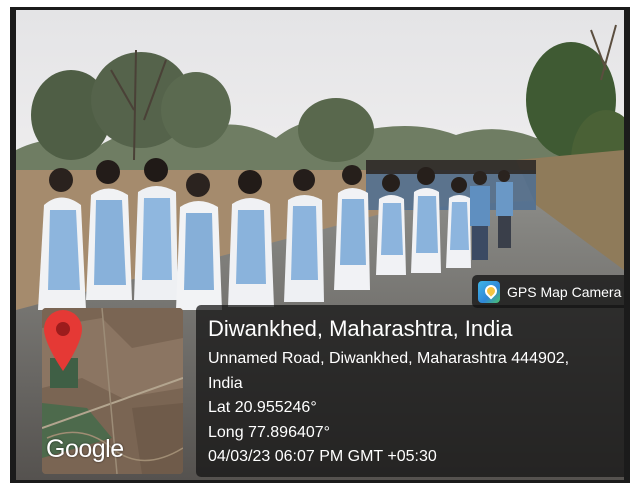 The image size is (635, 487). What do you see at coordinates (85, 449) in the screenshot?
I see `google-logo: Google` at bounding box center [85, 449].